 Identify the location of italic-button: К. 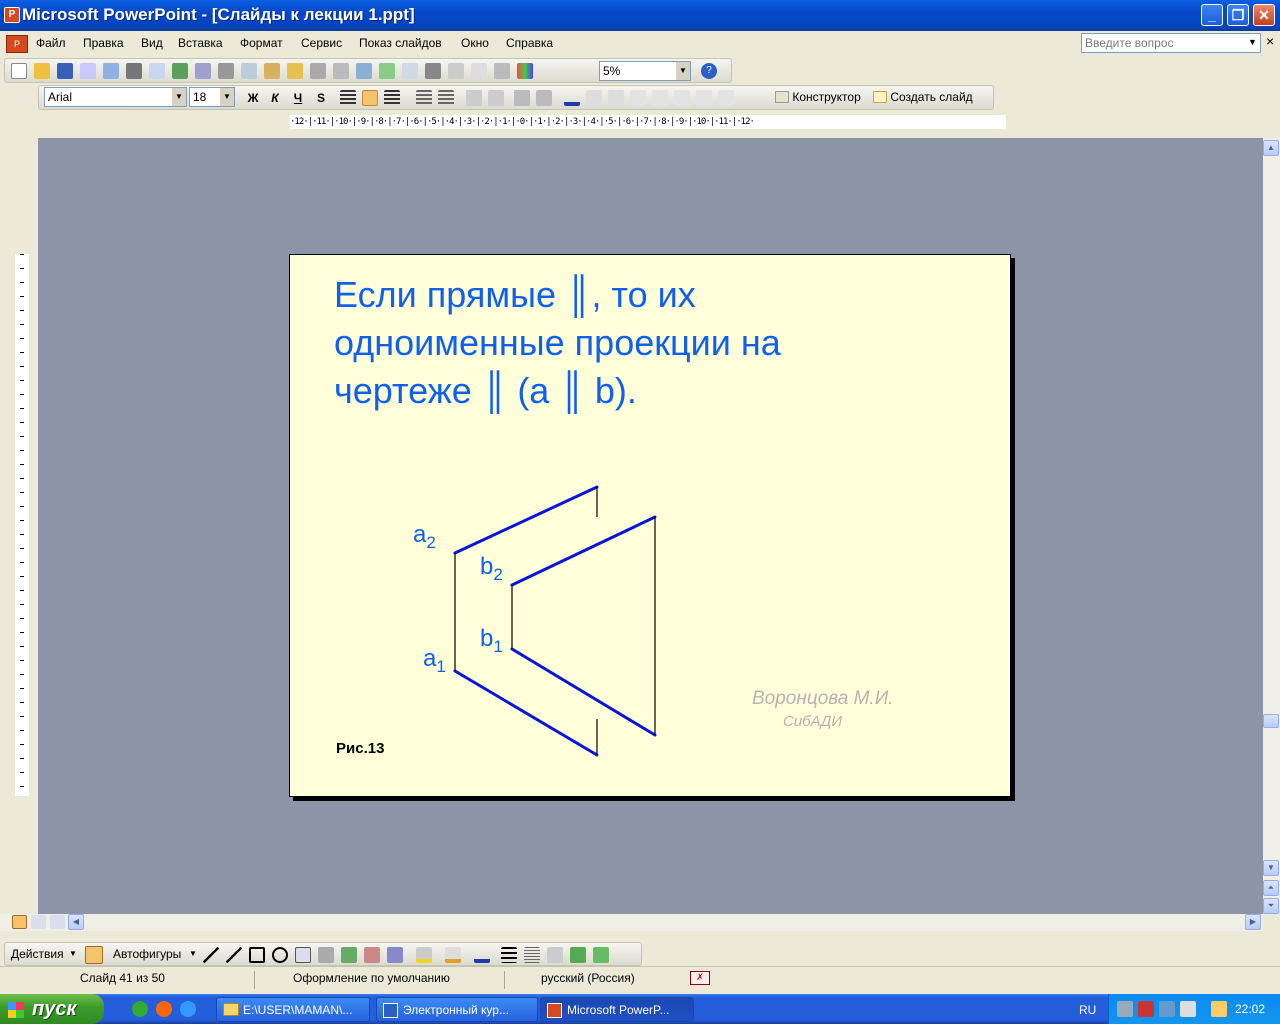
(275, 98).